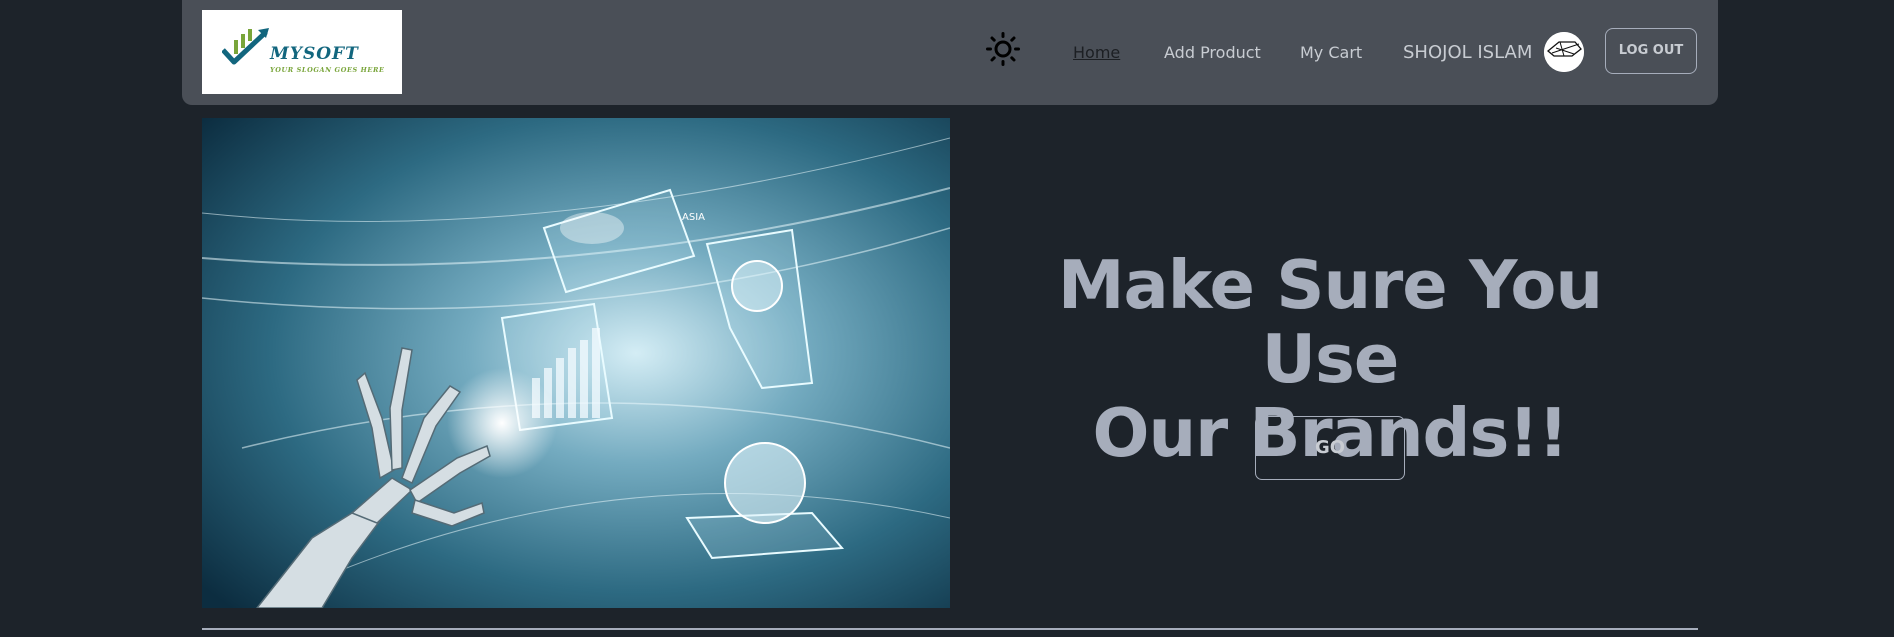 The image size is (1894, 637). Describe the element at coordinates (1096, 52) in the screenshot. I see `nav-link-home: Home` at that location.